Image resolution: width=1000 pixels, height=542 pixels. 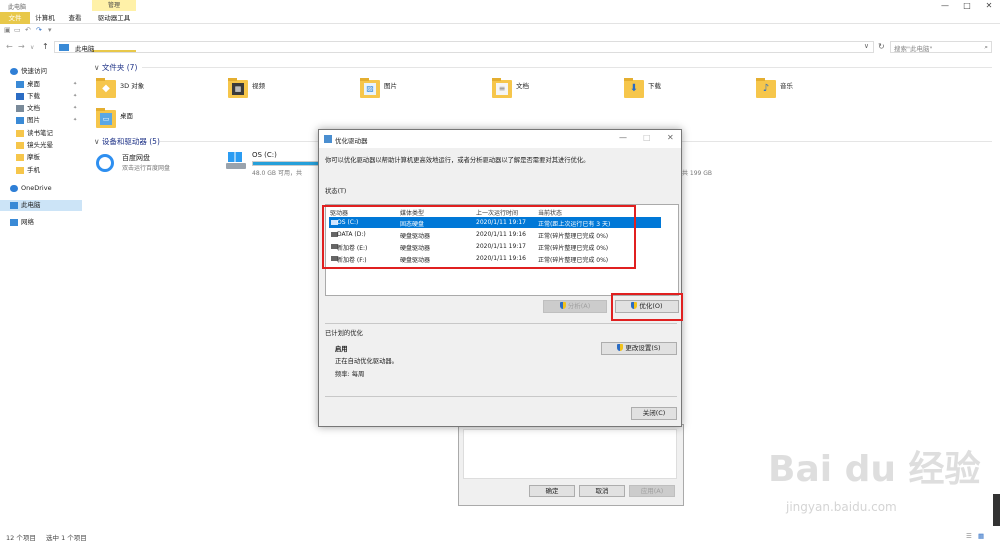 I want to click on sidebar-item-label: 桌面, so click(x=33, y=84).